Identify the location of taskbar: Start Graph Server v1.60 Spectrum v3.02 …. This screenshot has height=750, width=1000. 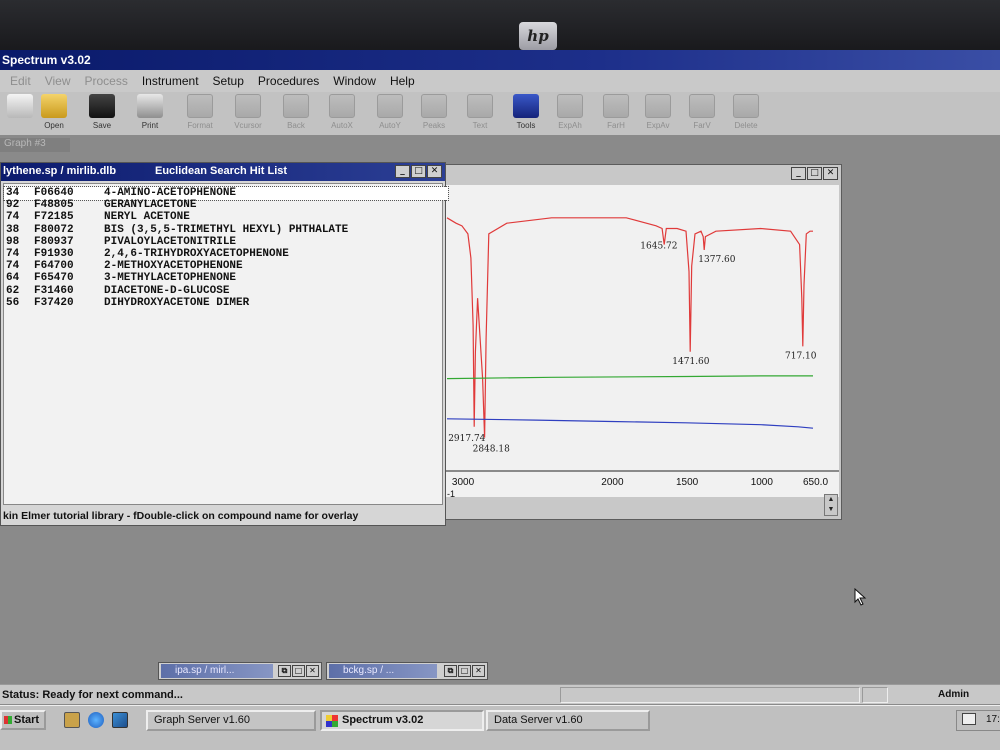
(500, 727).